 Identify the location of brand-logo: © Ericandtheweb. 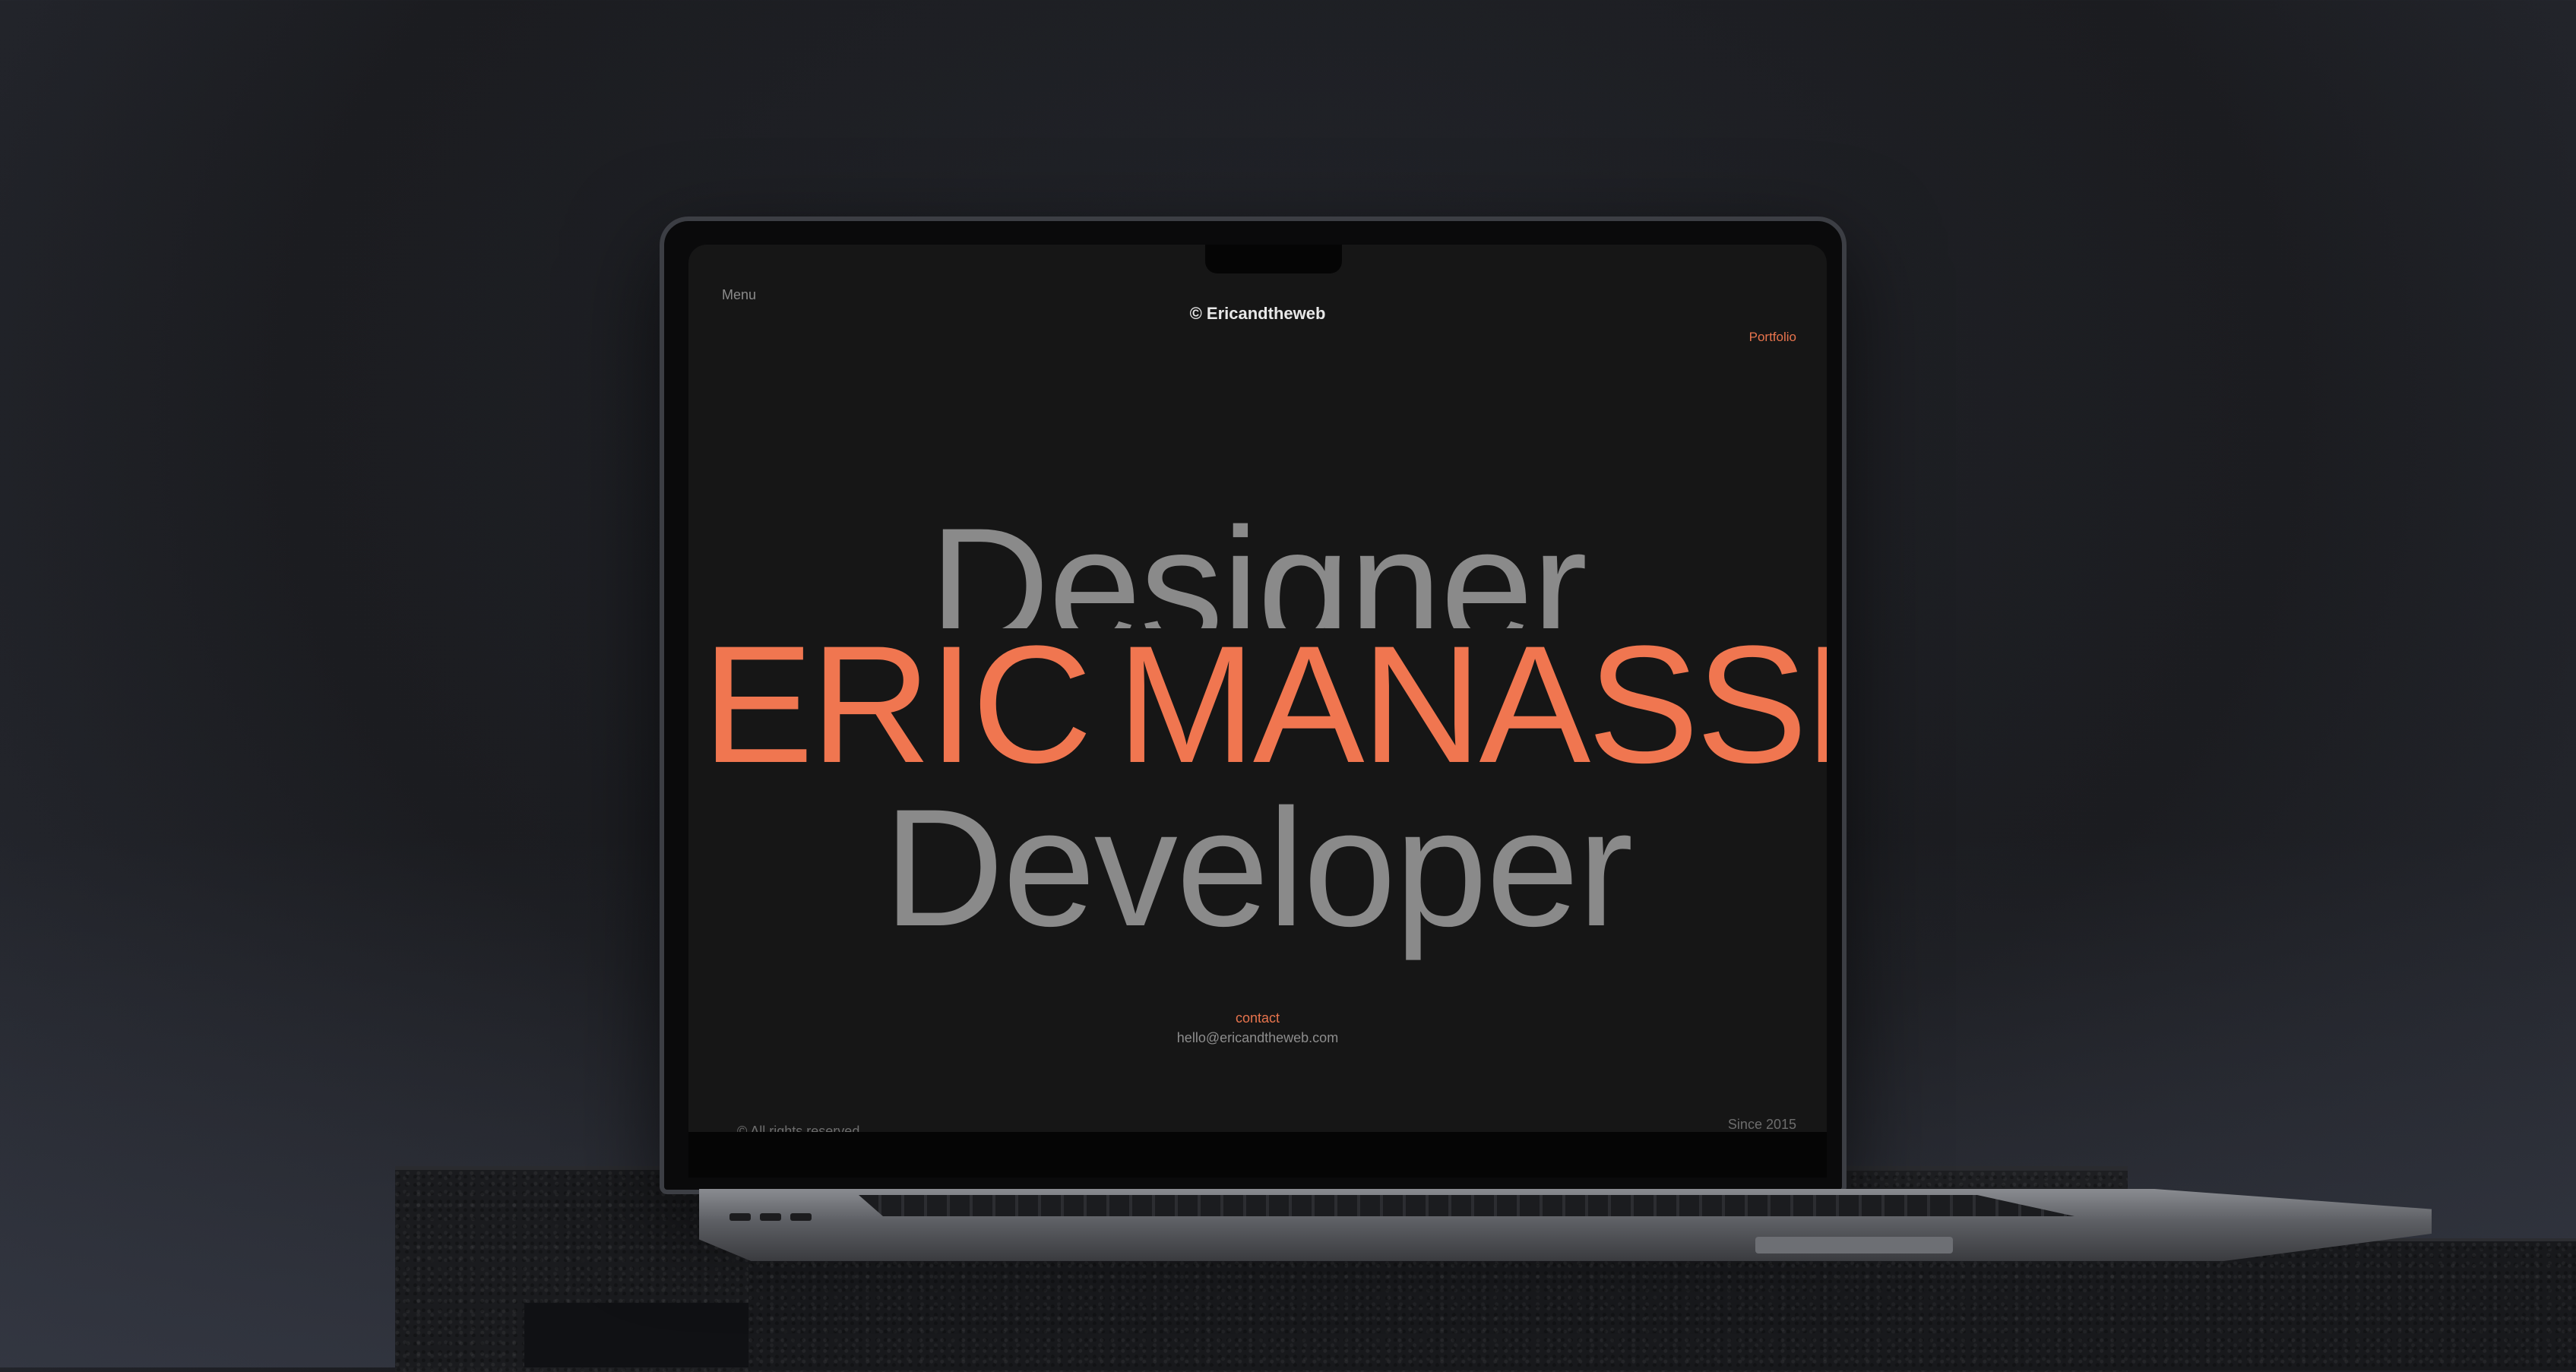
(1257, 314).